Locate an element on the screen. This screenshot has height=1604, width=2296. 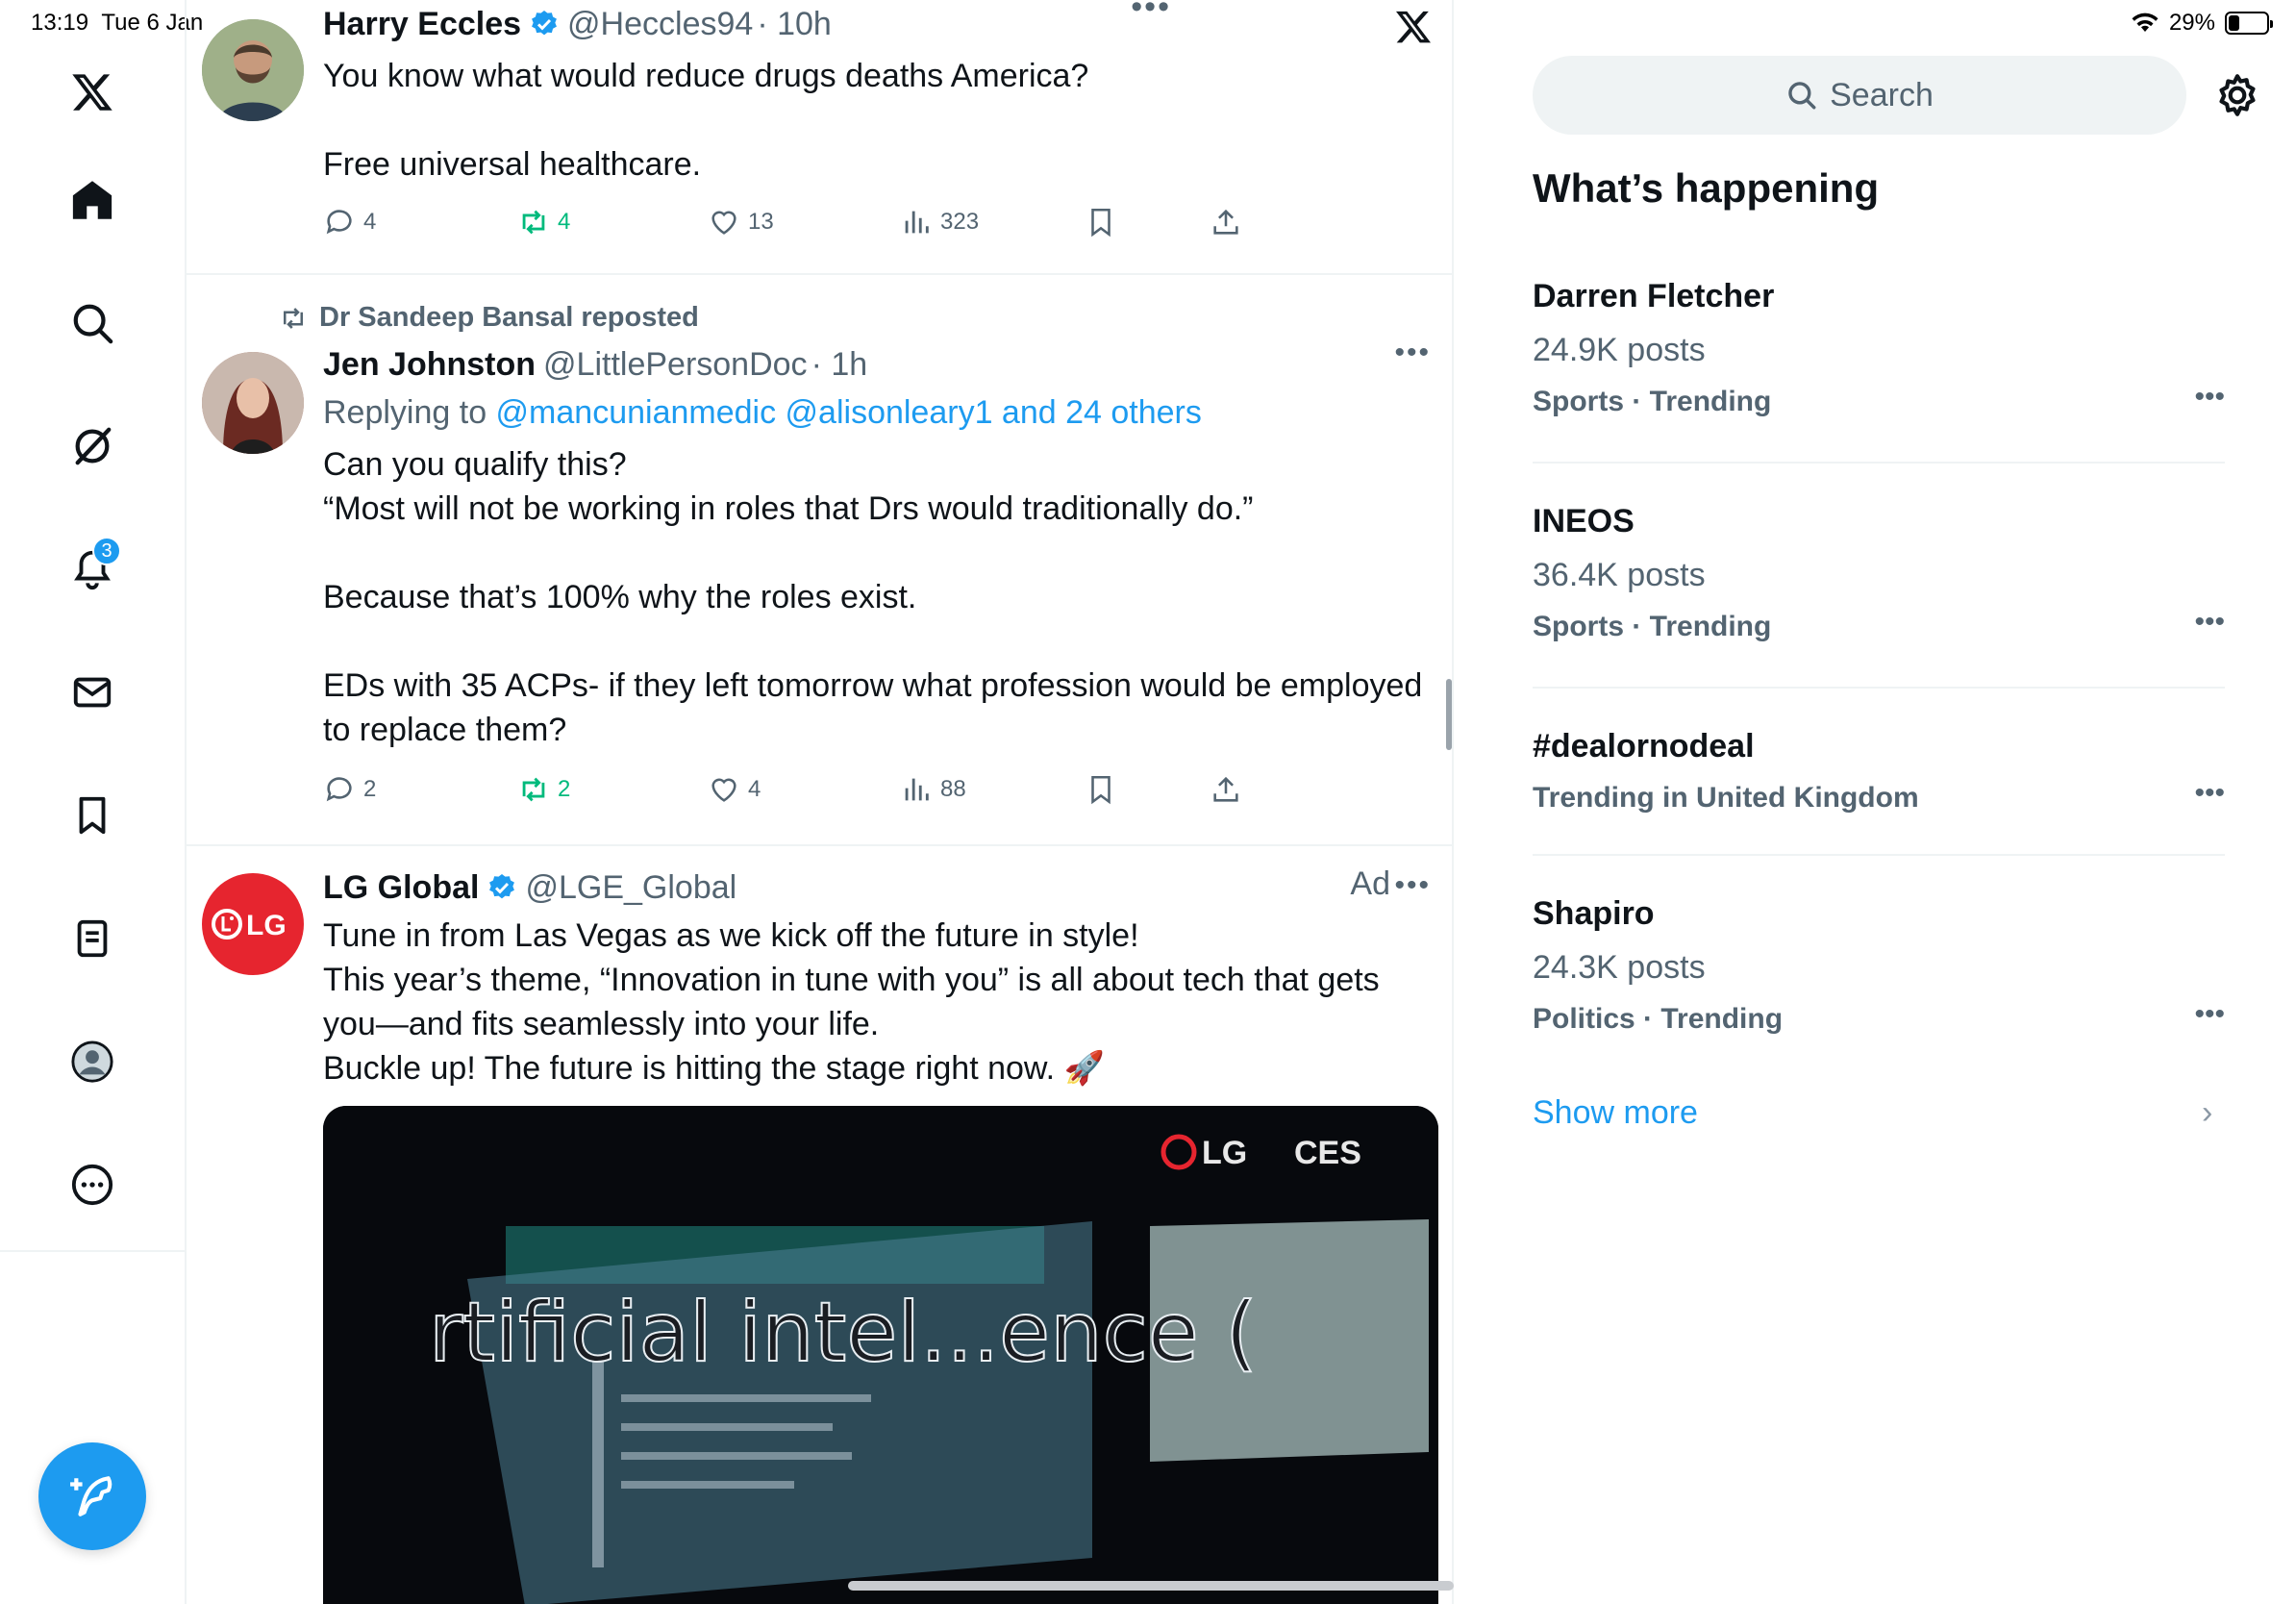
home-icon is located at coordinates (92, 200).